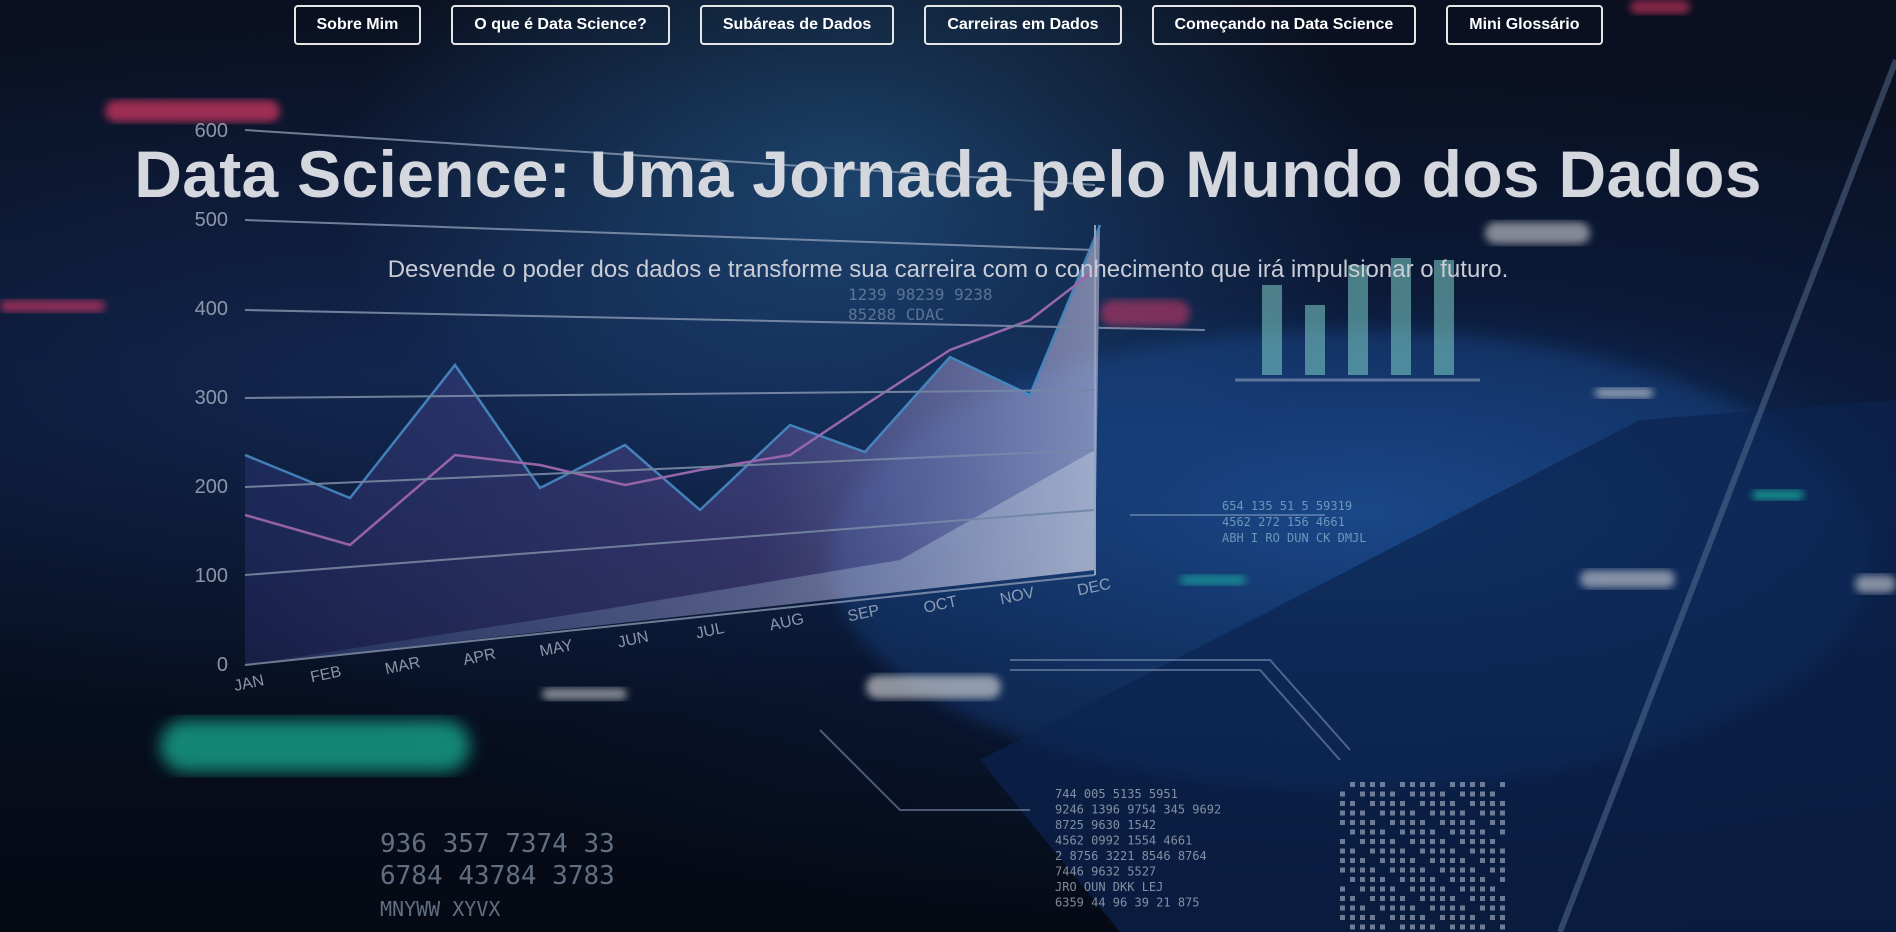 The height and width of the screenshot is (932, 1896). I want to click on background-number-line: 744 005 5135 5951, so click(1116, 794).